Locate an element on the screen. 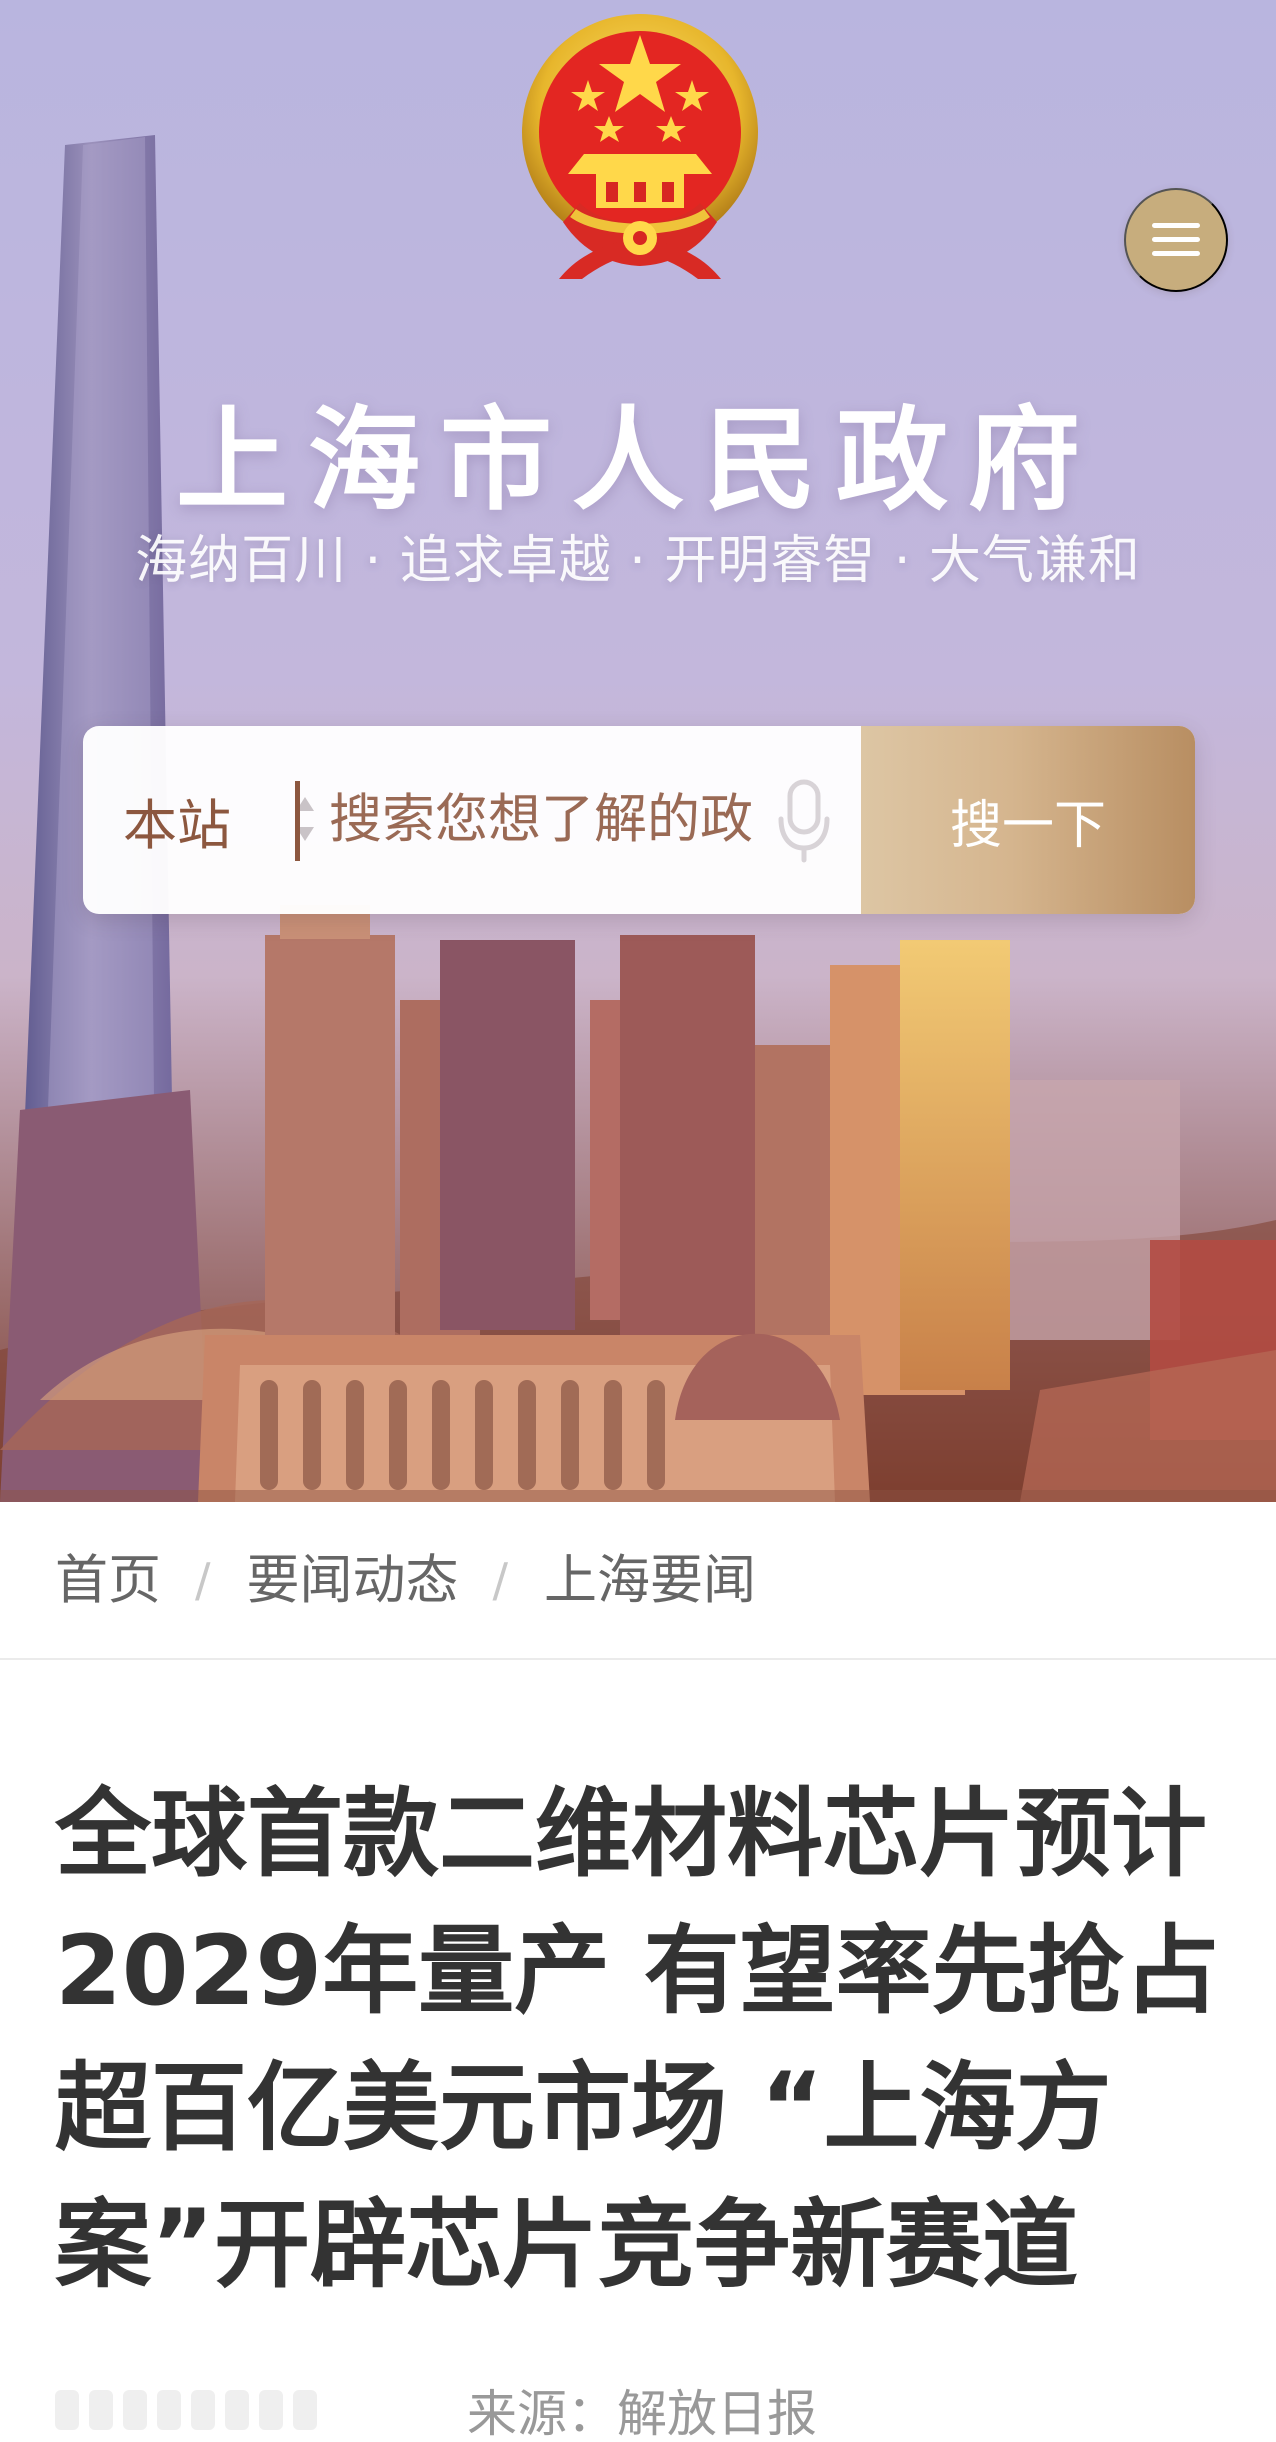 This screenshot has width=1276, height=2442. hamburger-menu-icon is located at coordinates (1176, 240).